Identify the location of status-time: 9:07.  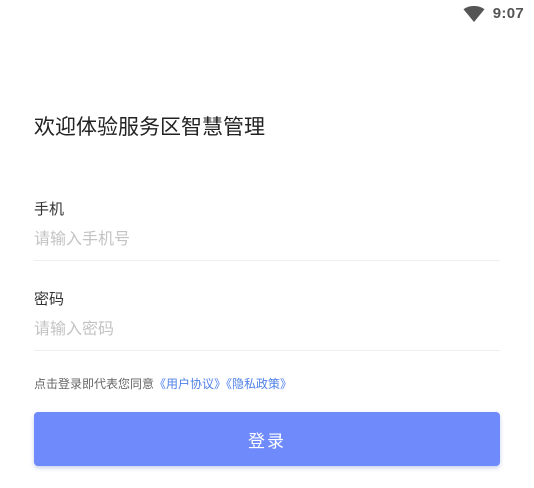
(508, 13).